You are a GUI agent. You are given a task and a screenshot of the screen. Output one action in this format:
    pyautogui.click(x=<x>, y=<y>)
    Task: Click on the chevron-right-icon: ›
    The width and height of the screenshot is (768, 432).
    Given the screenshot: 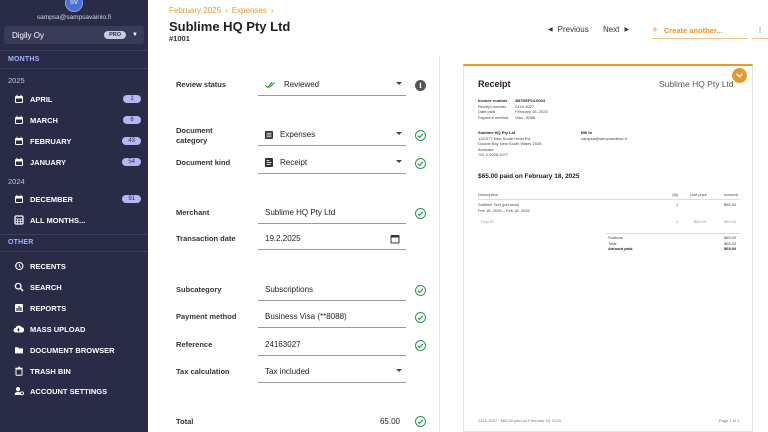 What is the action you would take?
    pyautogui.click(x=226, y=10)
    